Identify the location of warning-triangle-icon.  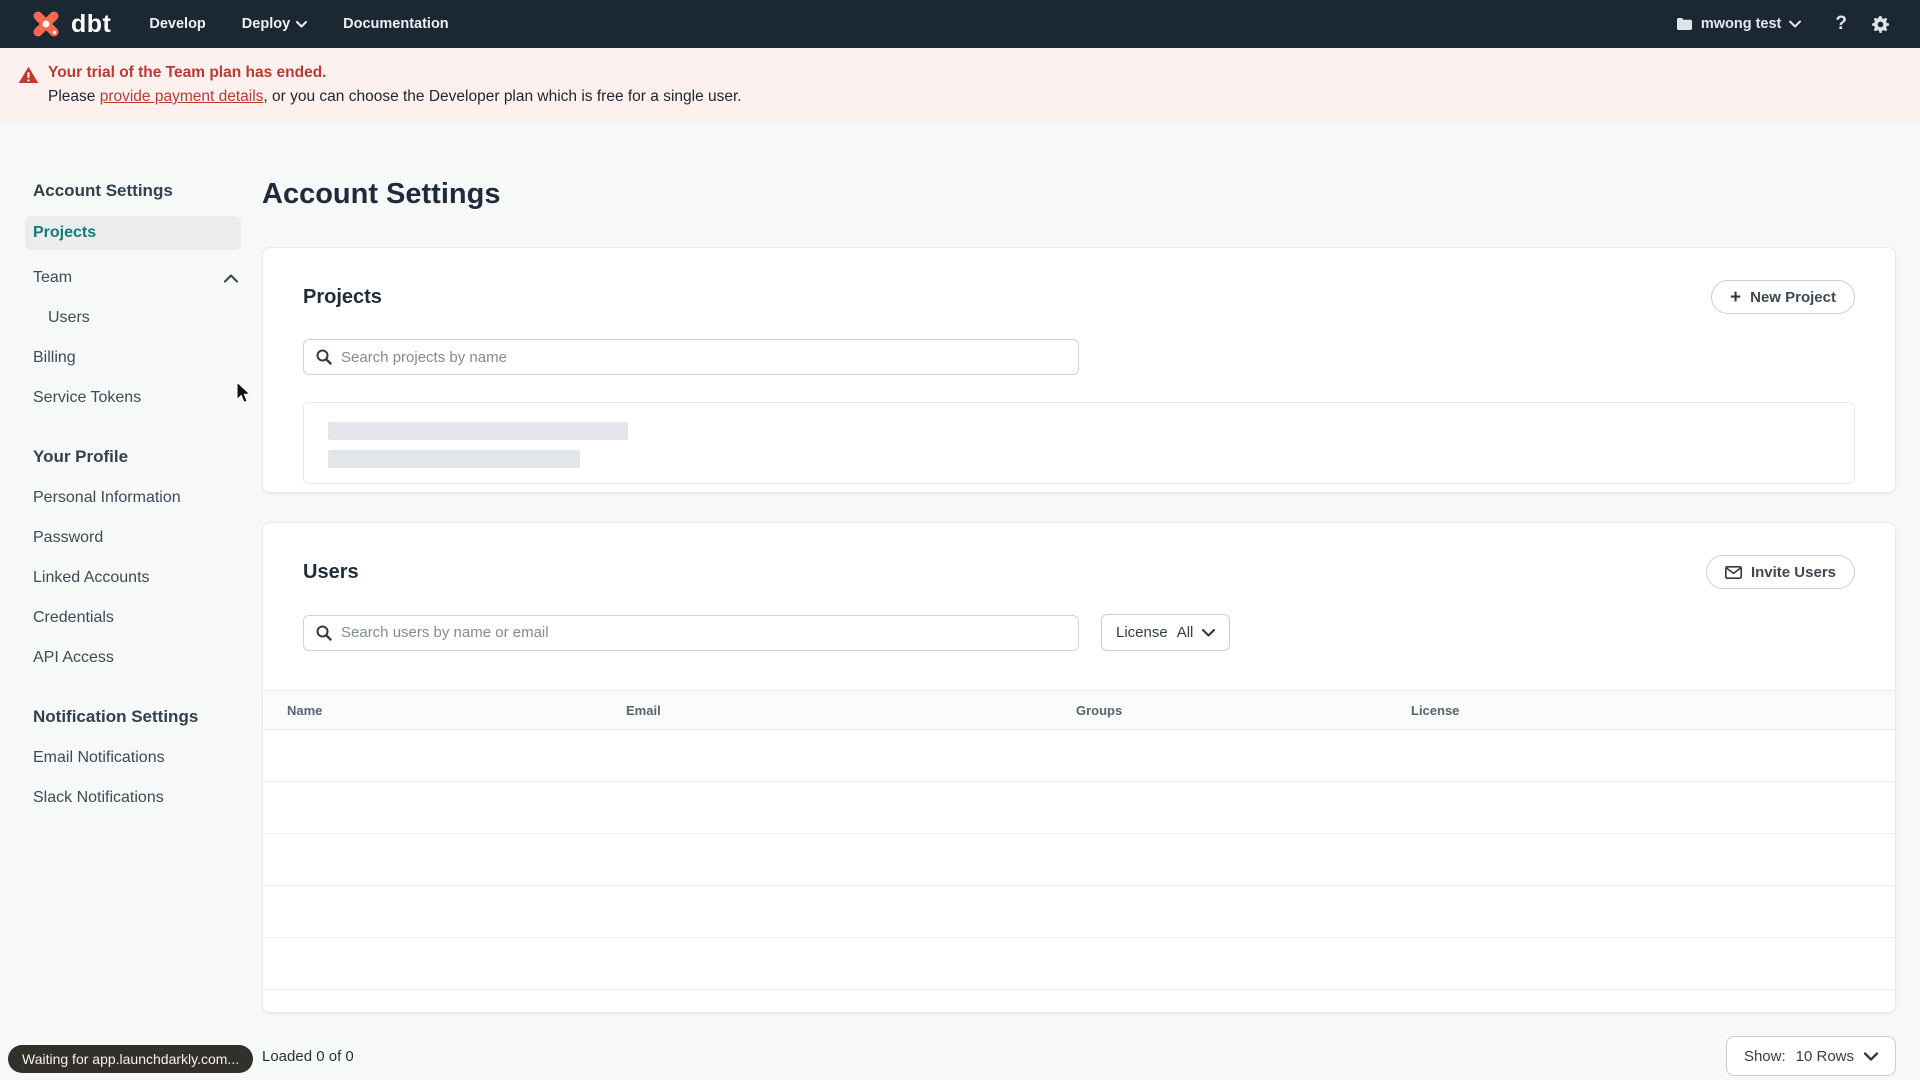
(28, 75).